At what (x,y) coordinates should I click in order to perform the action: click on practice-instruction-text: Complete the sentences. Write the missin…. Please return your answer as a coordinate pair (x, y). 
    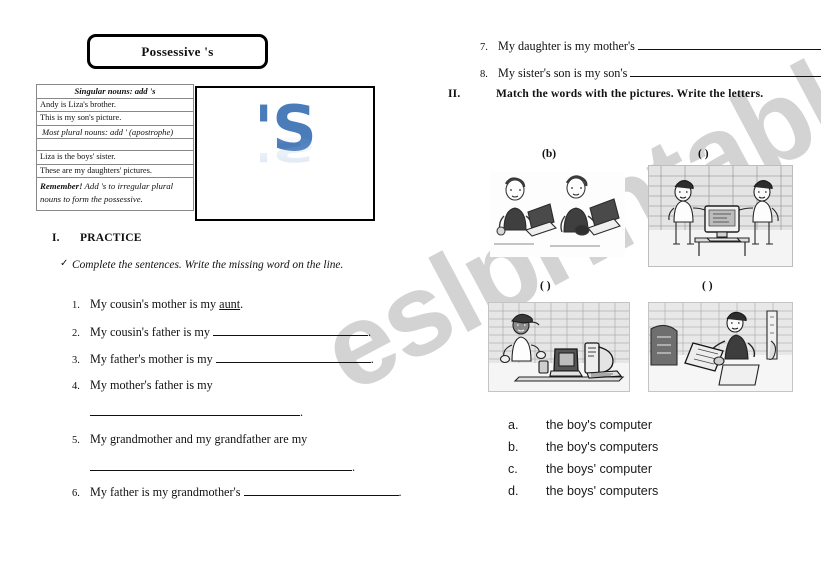
    Looking at the image, I should click on (208, 265).